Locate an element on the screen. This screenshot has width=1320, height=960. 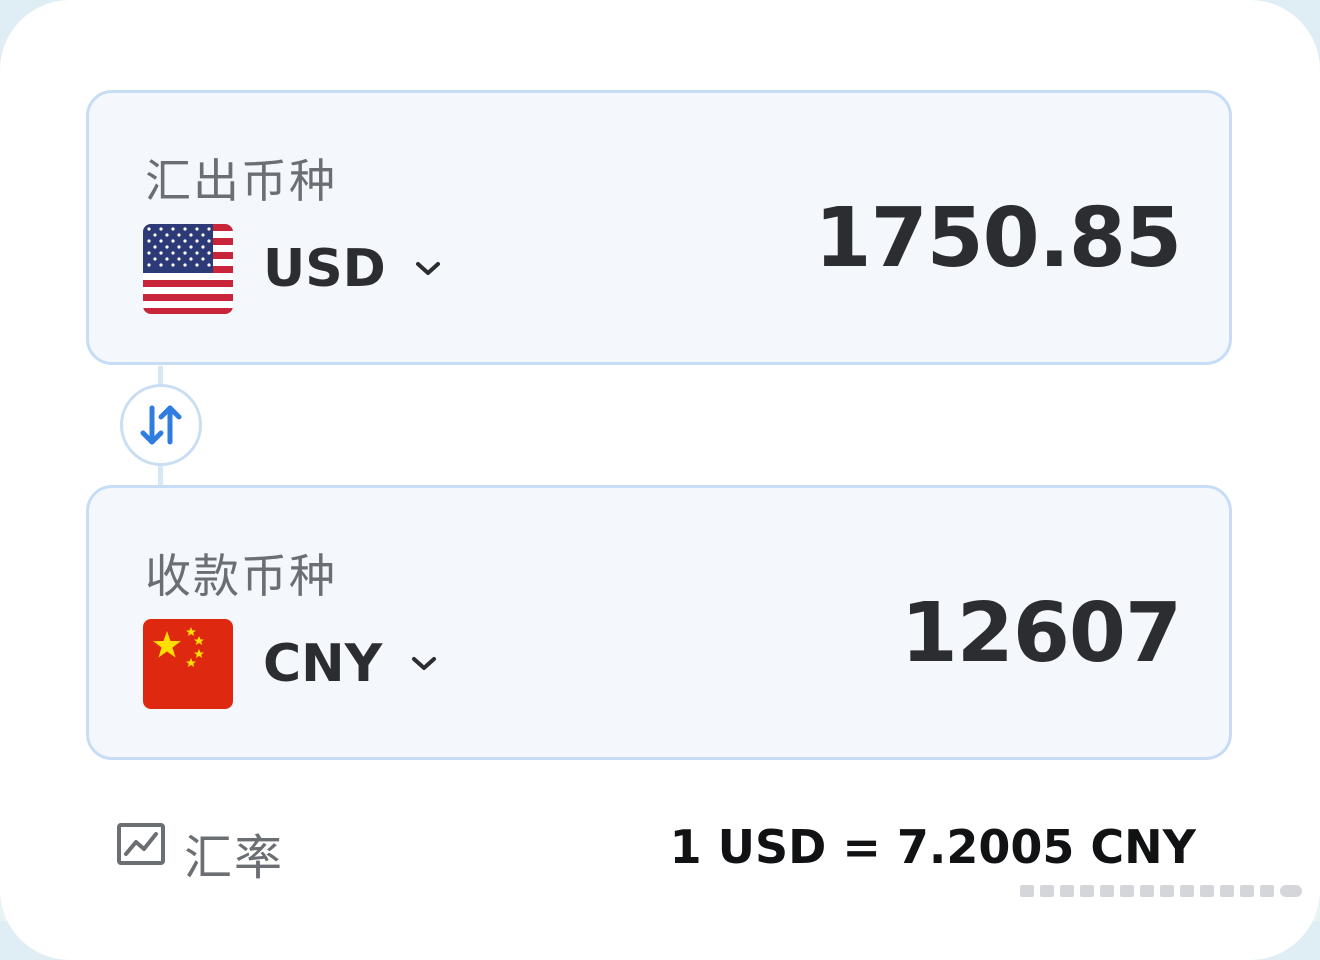
exchange-rate-value: 1 USD = 7.2005 CNY is located at coordinates (932, 847).